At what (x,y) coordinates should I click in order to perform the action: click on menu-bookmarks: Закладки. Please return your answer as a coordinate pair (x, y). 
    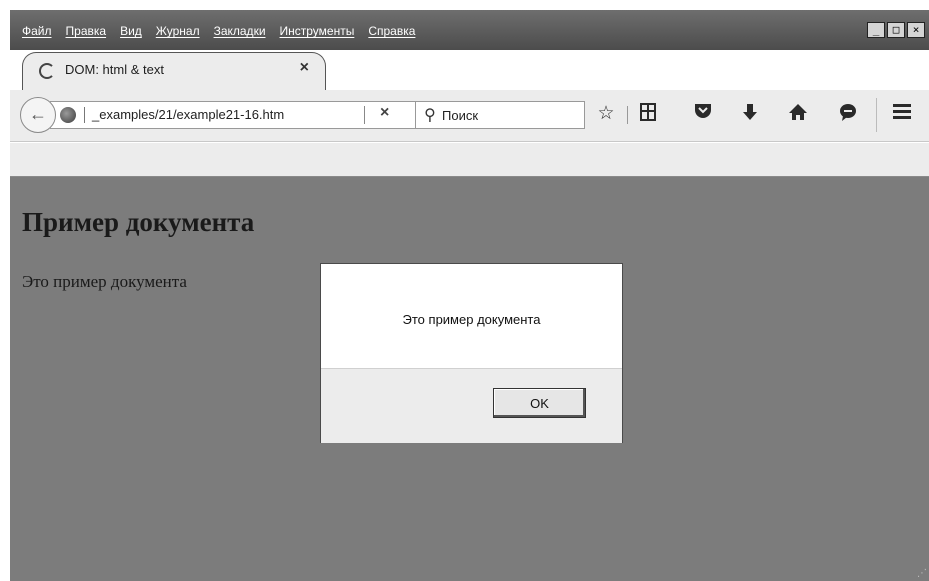
    Looking at the image, I should click on (240, 31).